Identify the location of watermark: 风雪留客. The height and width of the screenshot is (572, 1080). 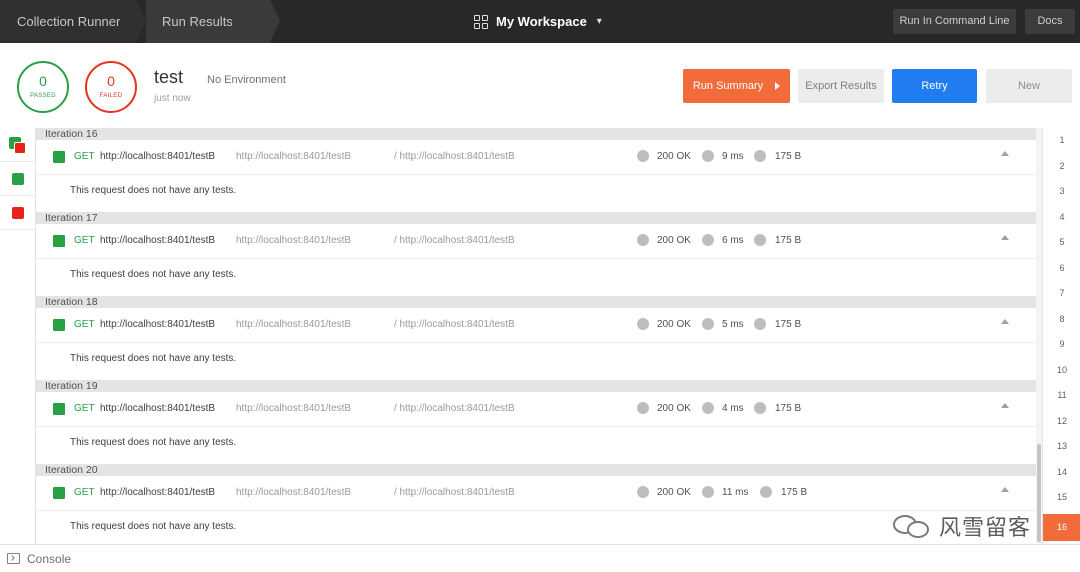
(962, 526).